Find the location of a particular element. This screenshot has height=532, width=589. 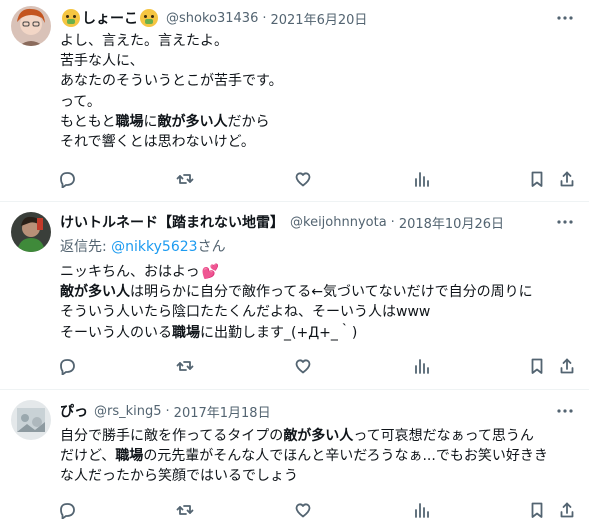

text-segment: だから is located at coordinates (248, 121).